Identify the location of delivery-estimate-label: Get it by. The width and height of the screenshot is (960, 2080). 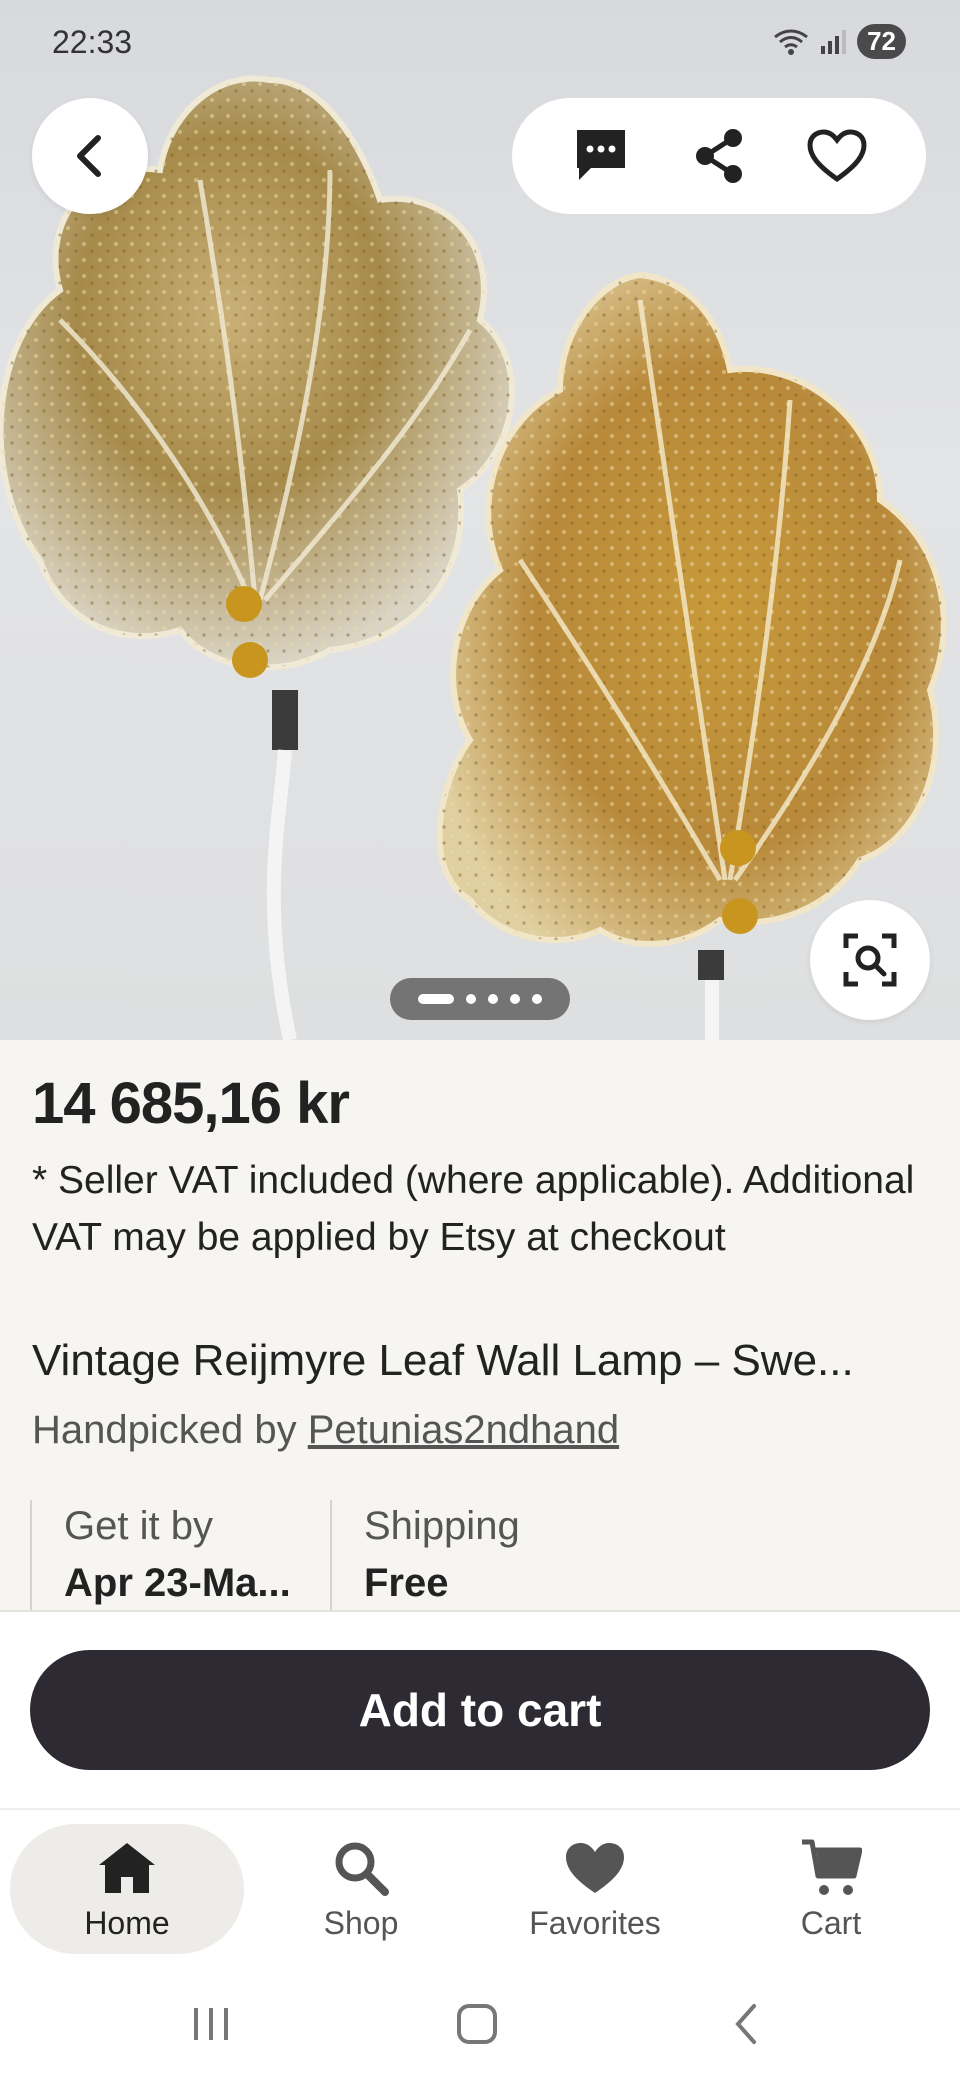
(138, 1526).